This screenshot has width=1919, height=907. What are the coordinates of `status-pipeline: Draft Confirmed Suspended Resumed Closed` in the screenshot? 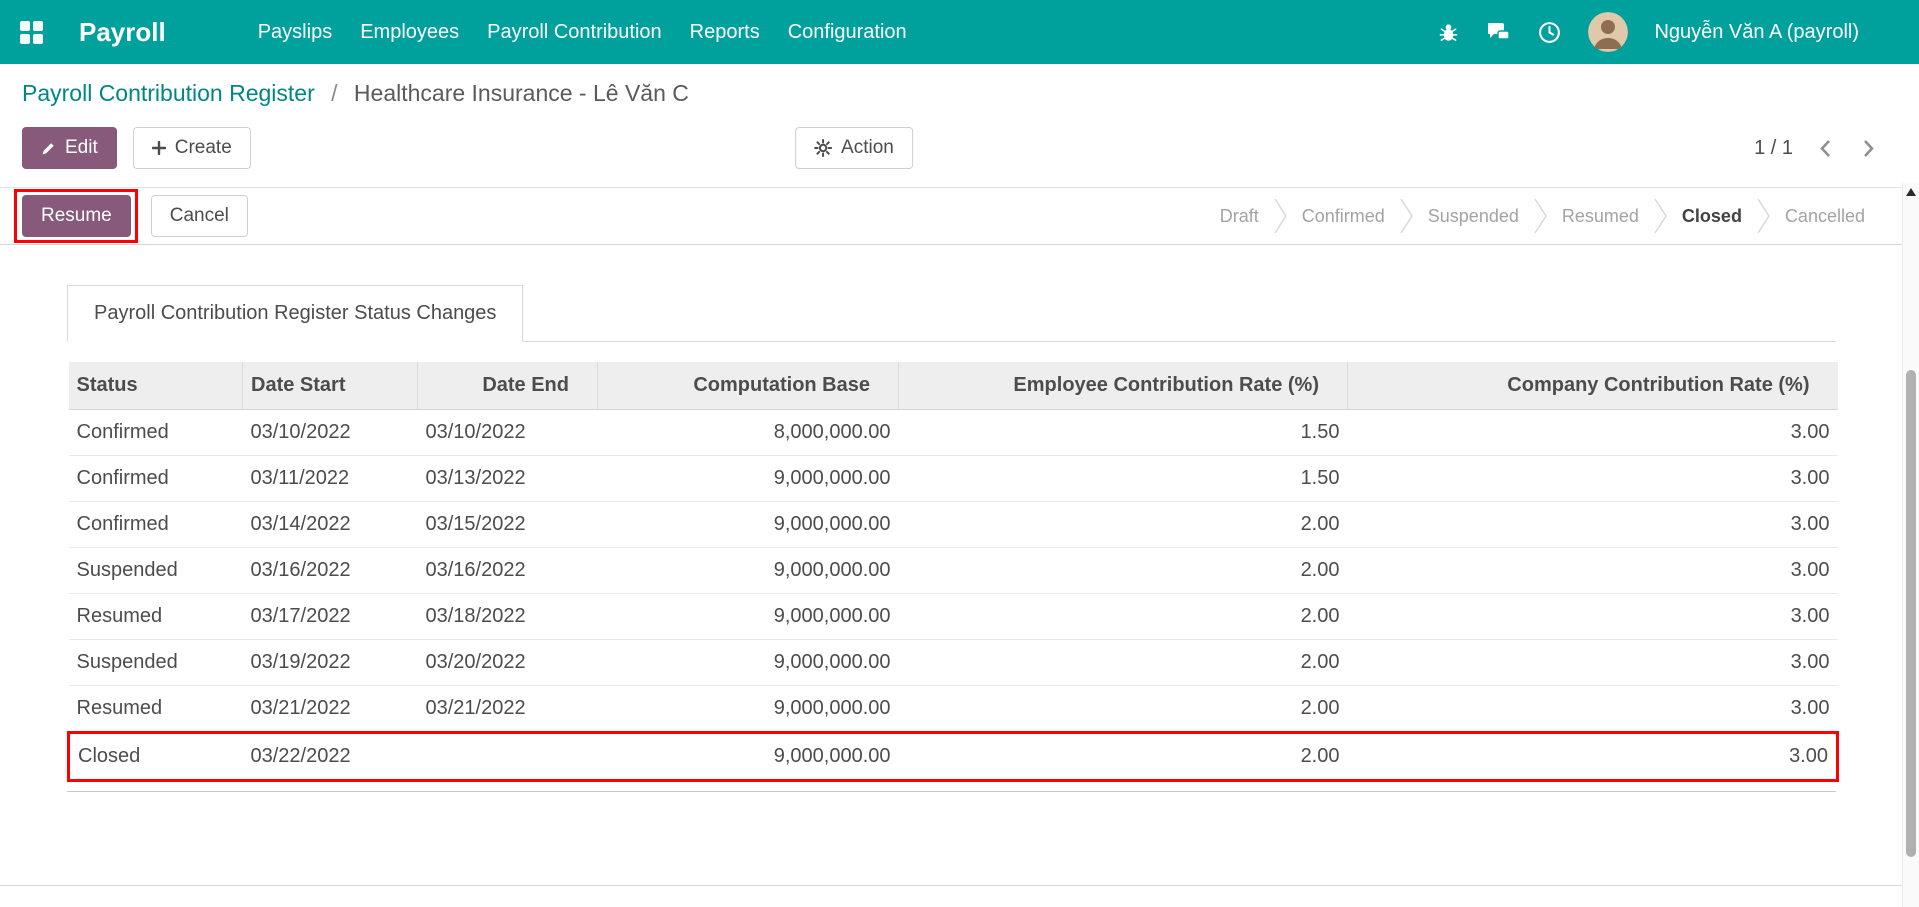 It's located at (1542, 216).